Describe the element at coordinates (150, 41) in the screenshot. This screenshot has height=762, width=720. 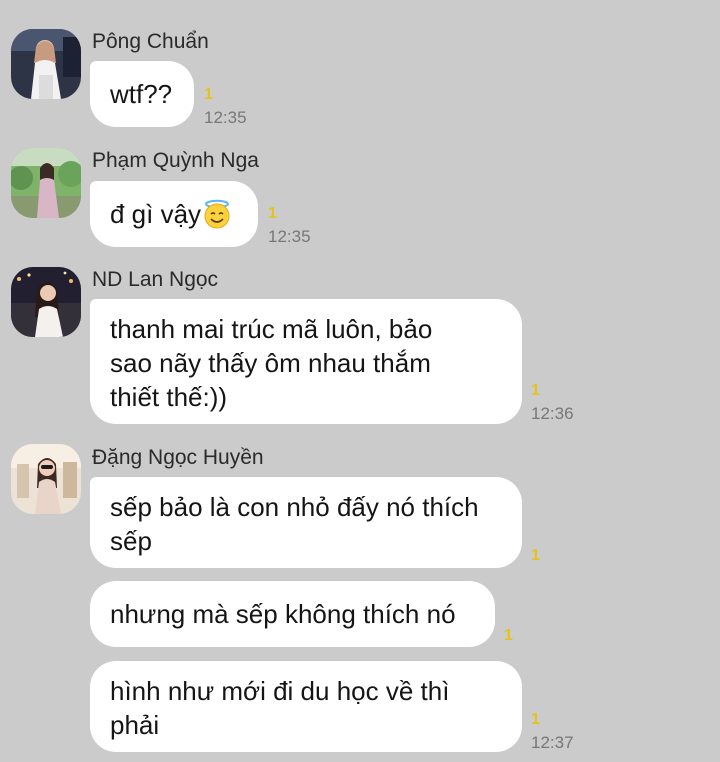
I see `sender-name: Pông Chuẩn` at that location.